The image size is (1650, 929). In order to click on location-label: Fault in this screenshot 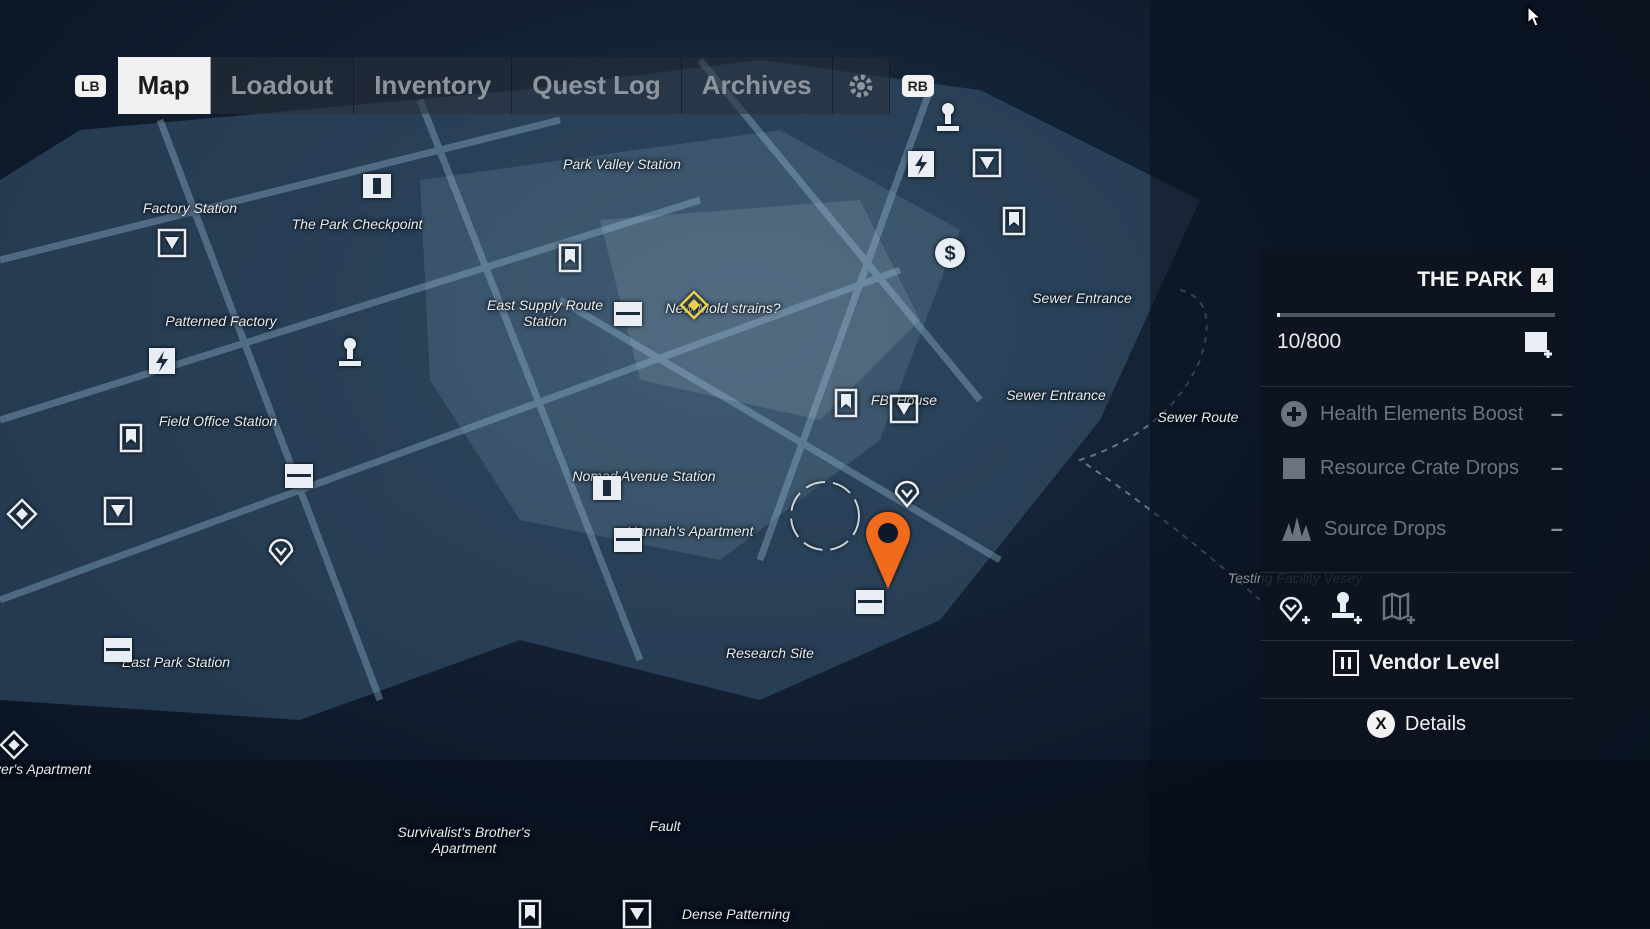, I will do `click(665, 826)`.